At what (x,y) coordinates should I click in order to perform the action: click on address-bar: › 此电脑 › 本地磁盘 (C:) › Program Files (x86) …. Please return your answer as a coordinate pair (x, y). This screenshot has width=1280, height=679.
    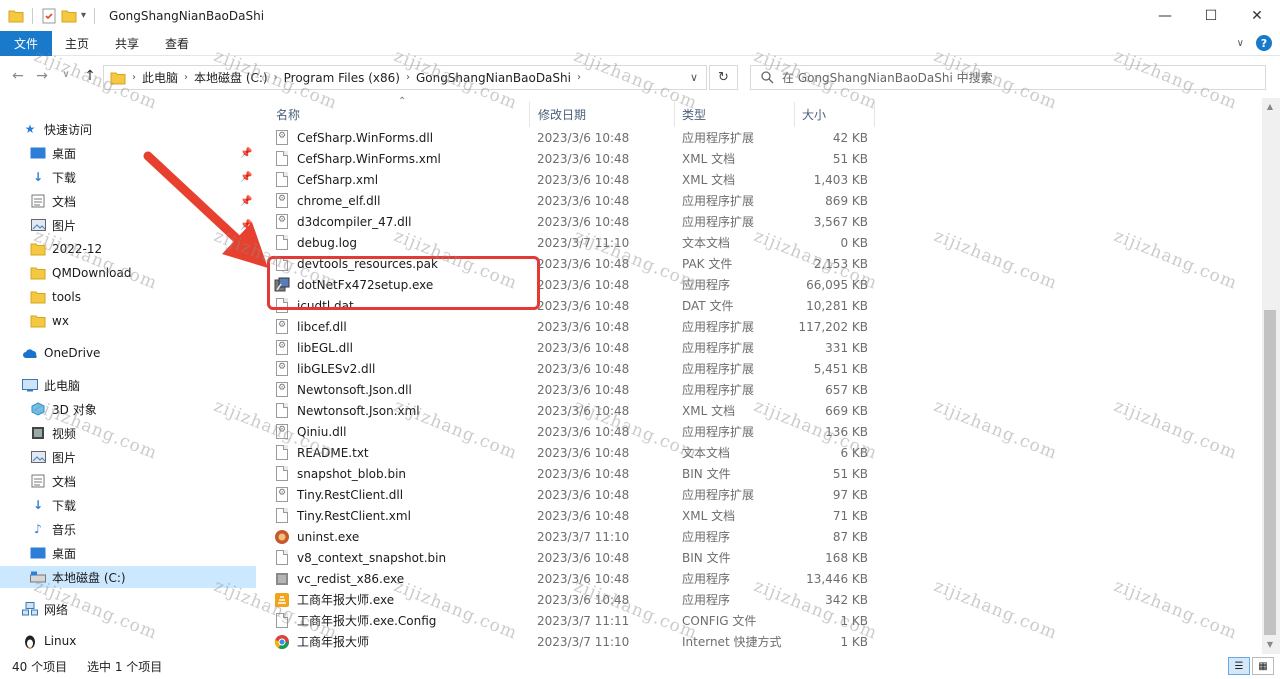
    Looking at the image, I should click on (405, 77).